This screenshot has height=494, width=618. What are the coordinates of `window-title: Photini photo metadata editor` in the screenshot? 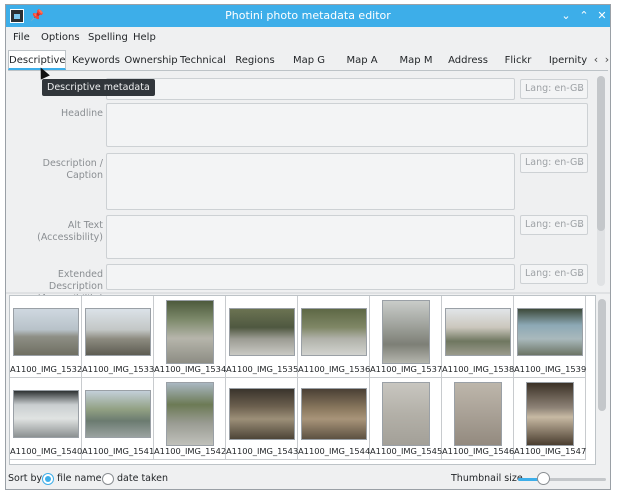 It's located at (308, 15).